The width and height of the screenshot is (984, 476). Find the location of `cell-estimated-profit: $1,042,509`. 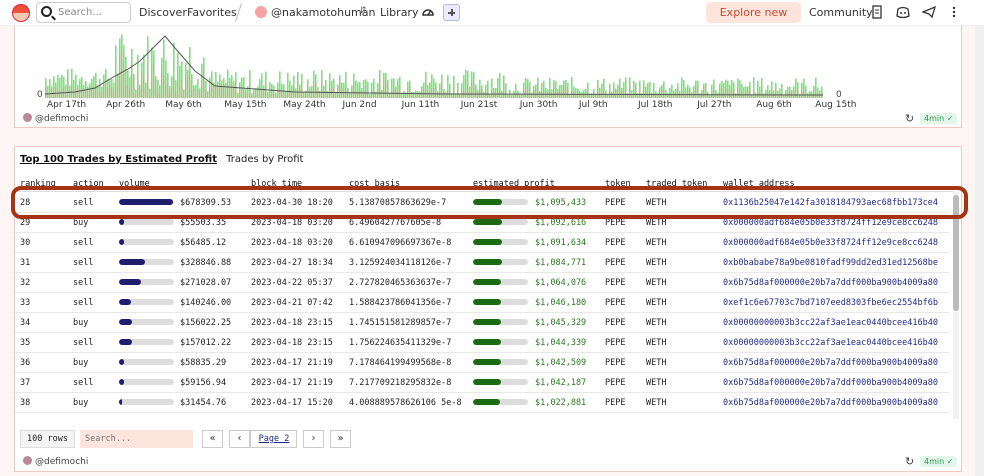

cell-estimated-profit: $1,042,509 is located at coordinates (561, 363).